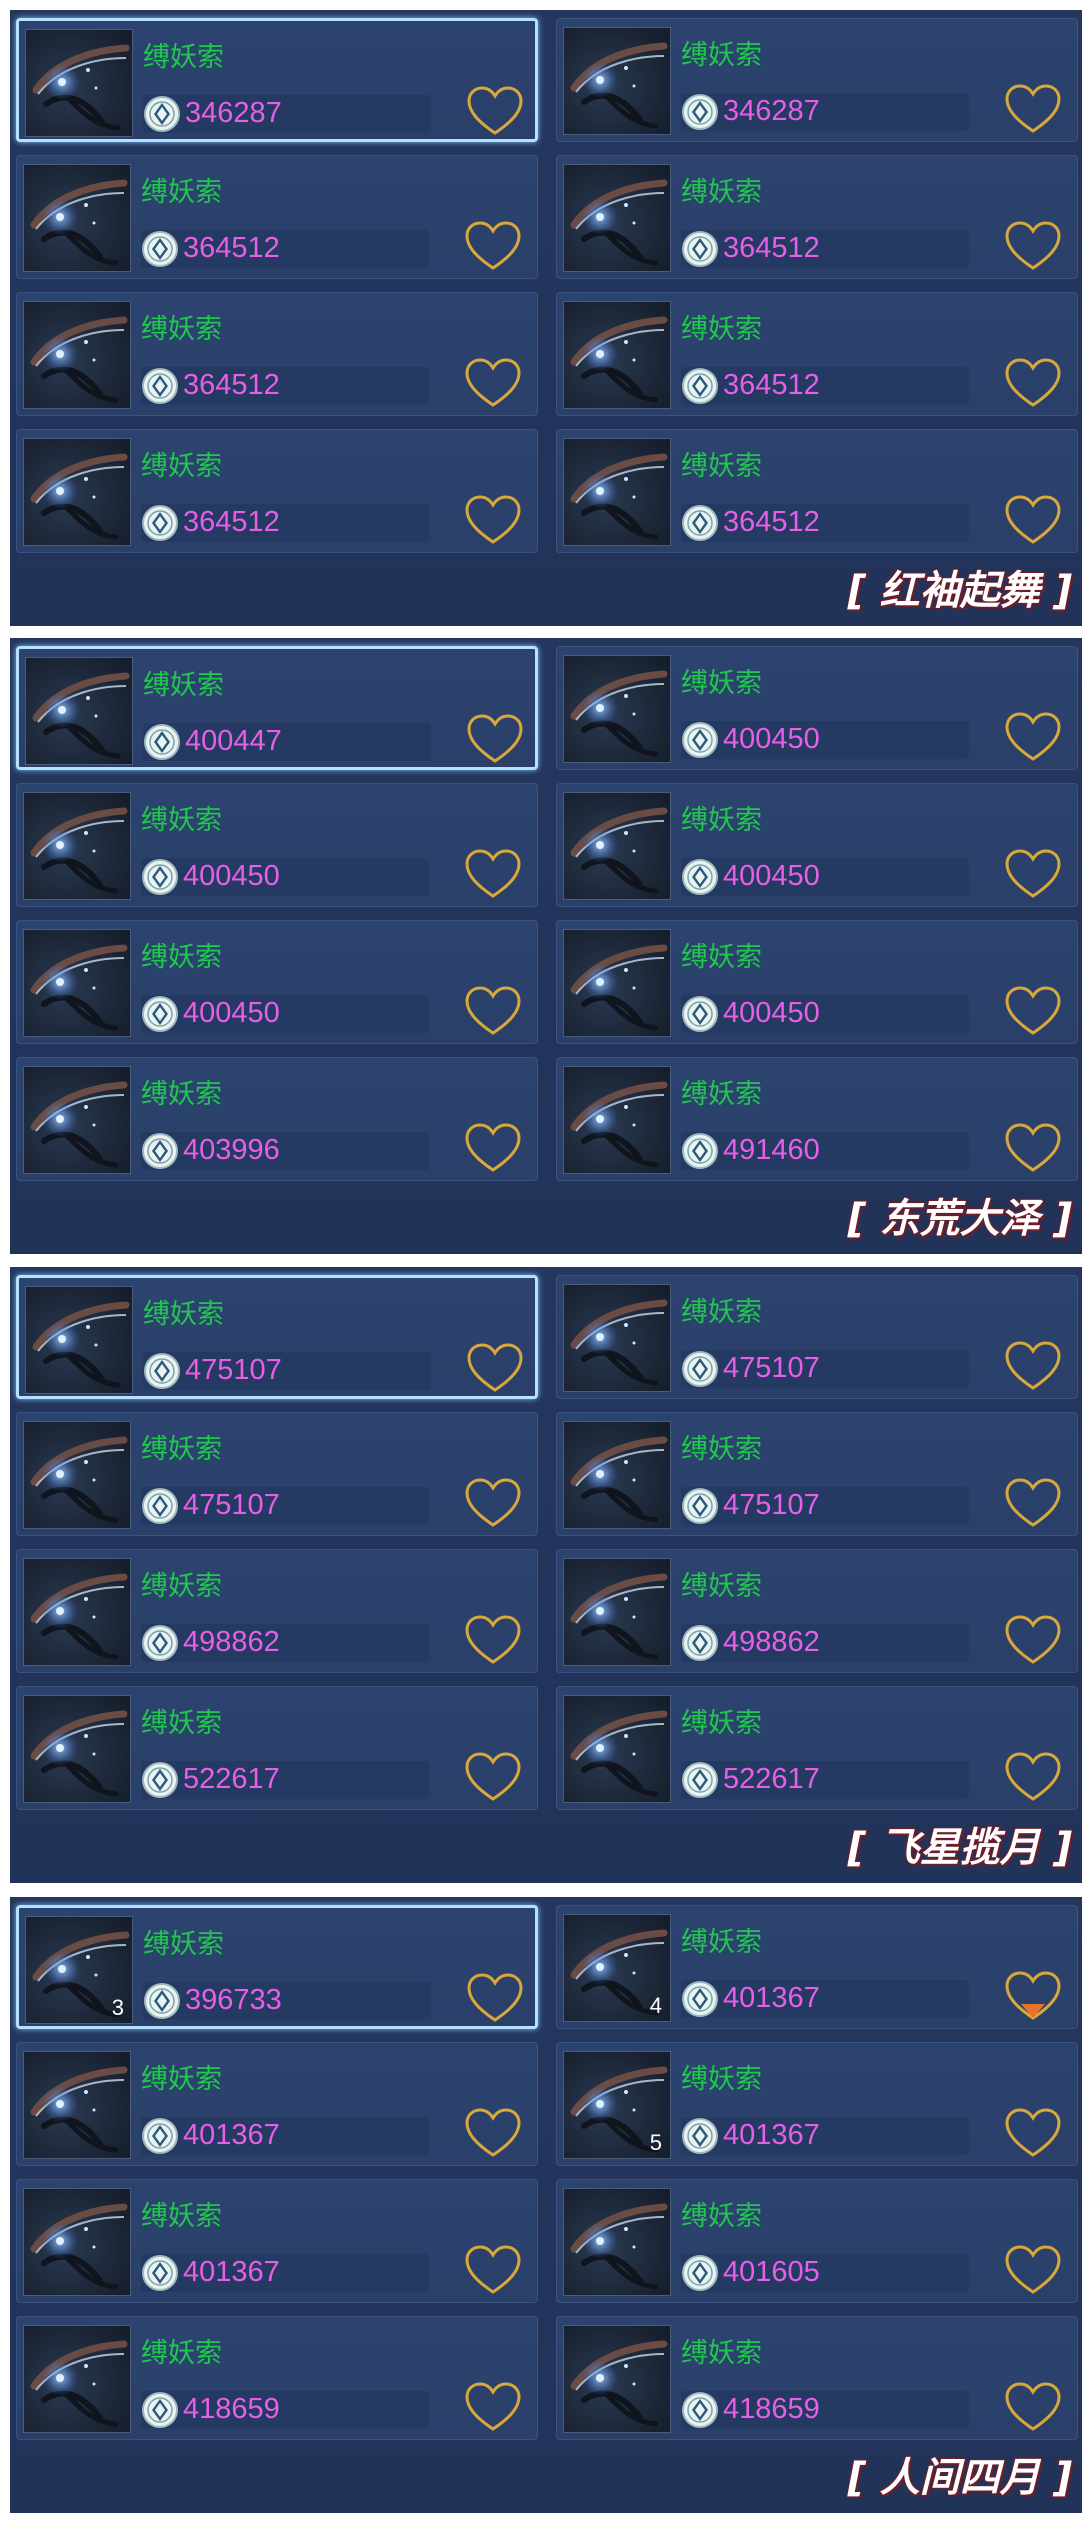 The image size is (1092, 2526). What do you see at coordinates (817, 1119) in the screenshot?
I see `item-card: 缚妖索 491460` at bounding box center [817, 1119].